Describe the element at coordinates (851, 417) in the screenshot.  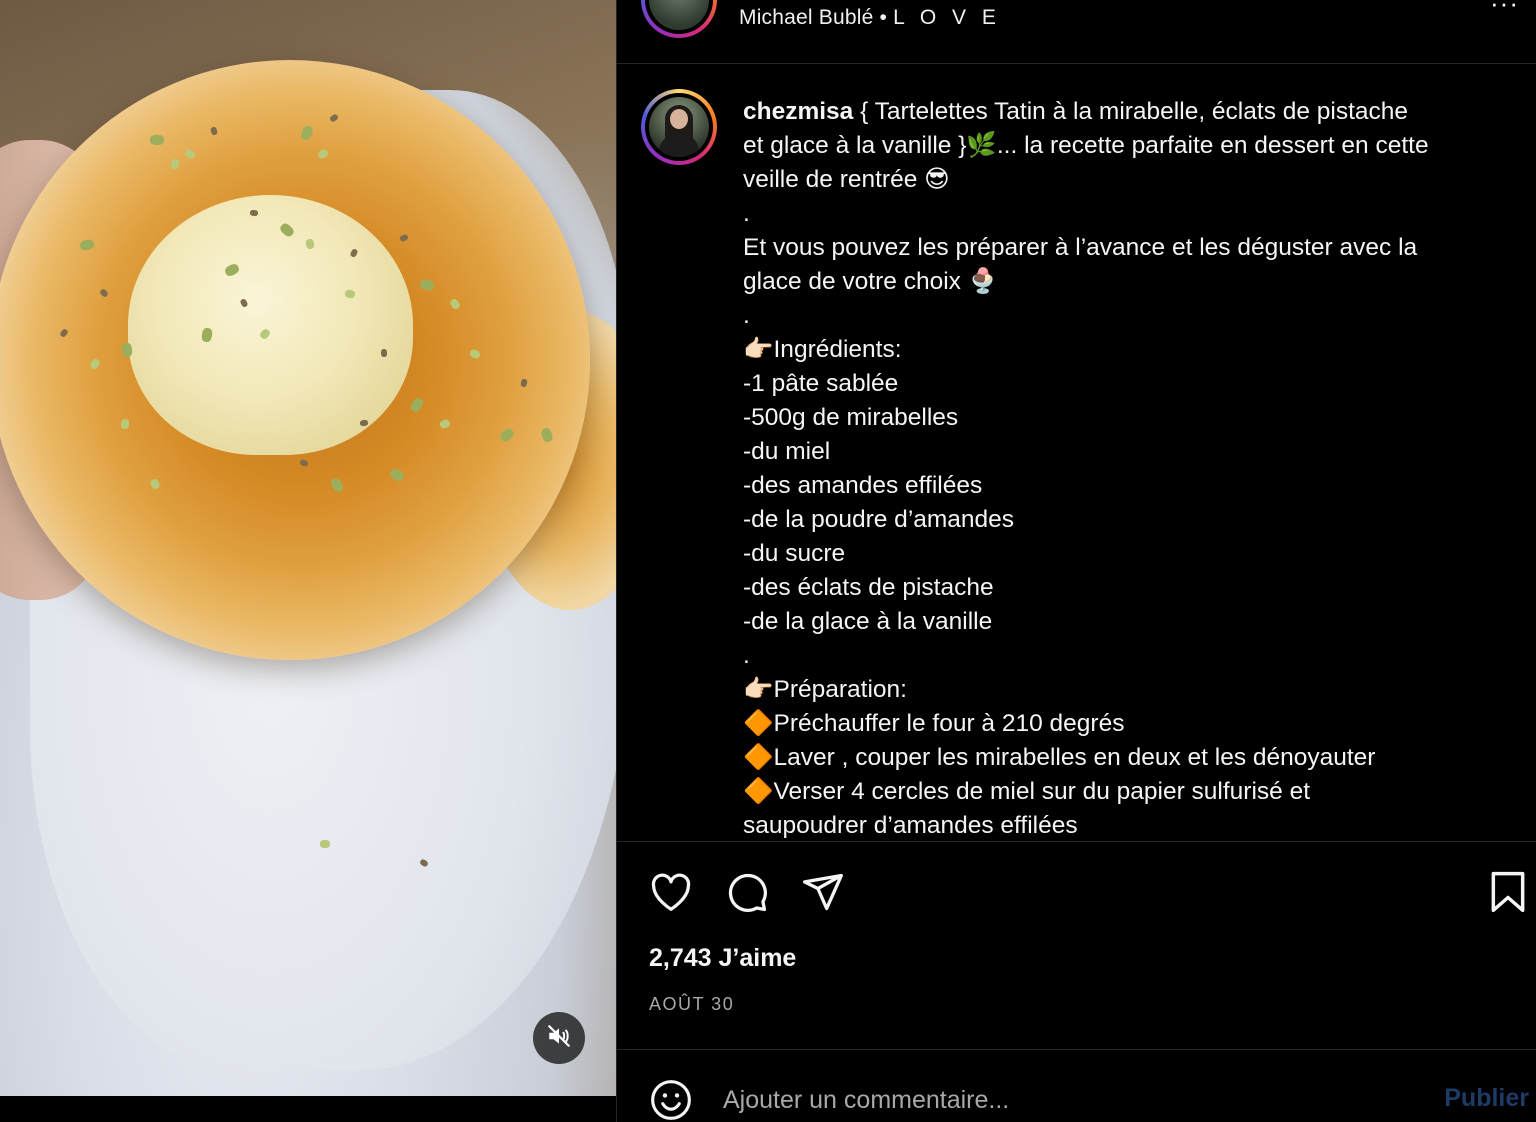
I see `caption-line: -500g de mirabelles` at that location.